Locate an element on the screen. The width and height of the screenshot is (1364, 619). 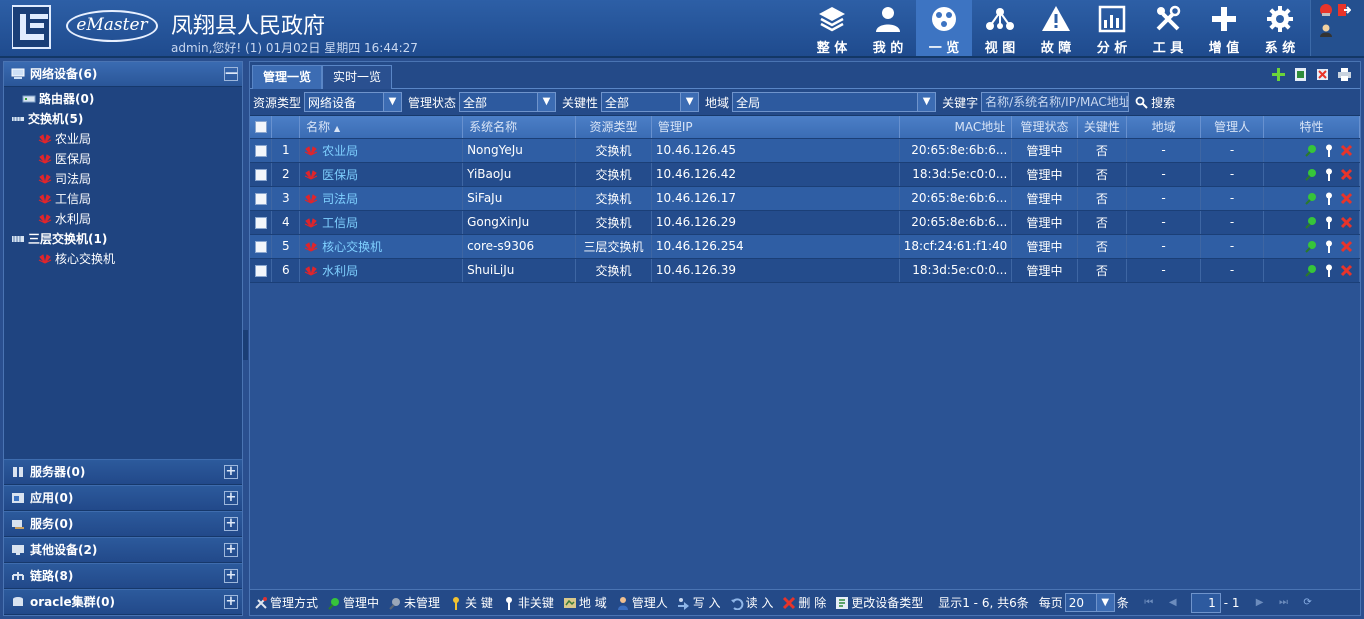
action-key: 关 键 is located at coordinates (471, 602).